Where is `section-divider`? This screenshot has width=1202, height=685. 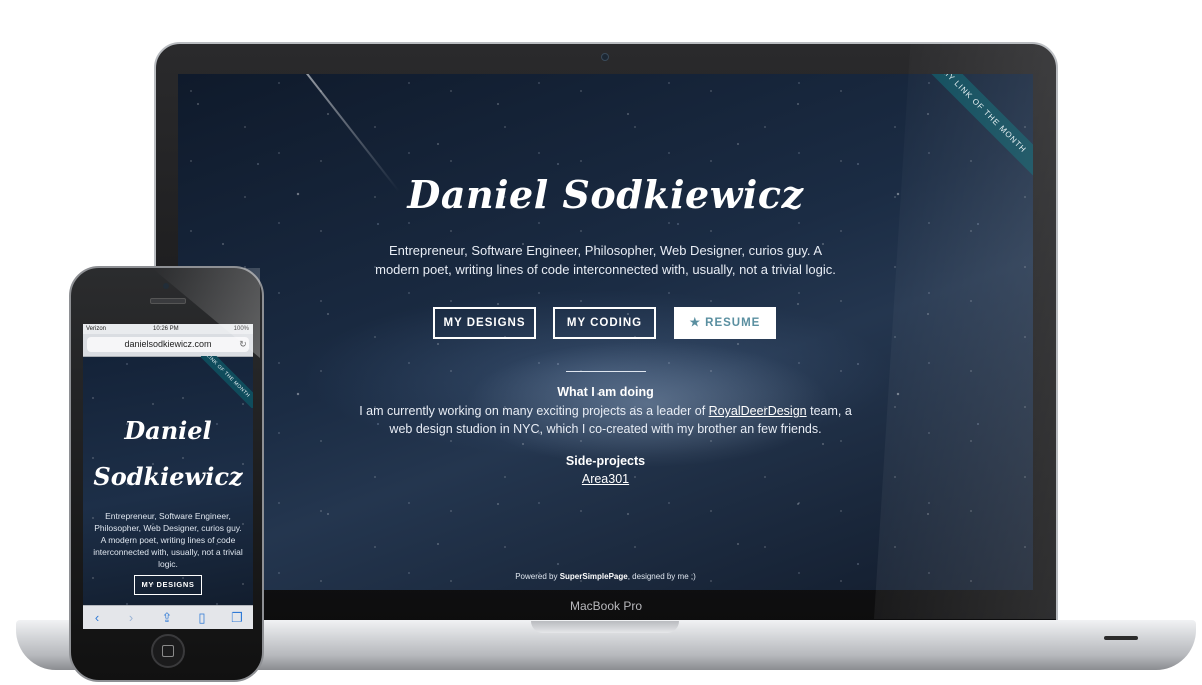 section-divider is located at coordinates (606, 371).